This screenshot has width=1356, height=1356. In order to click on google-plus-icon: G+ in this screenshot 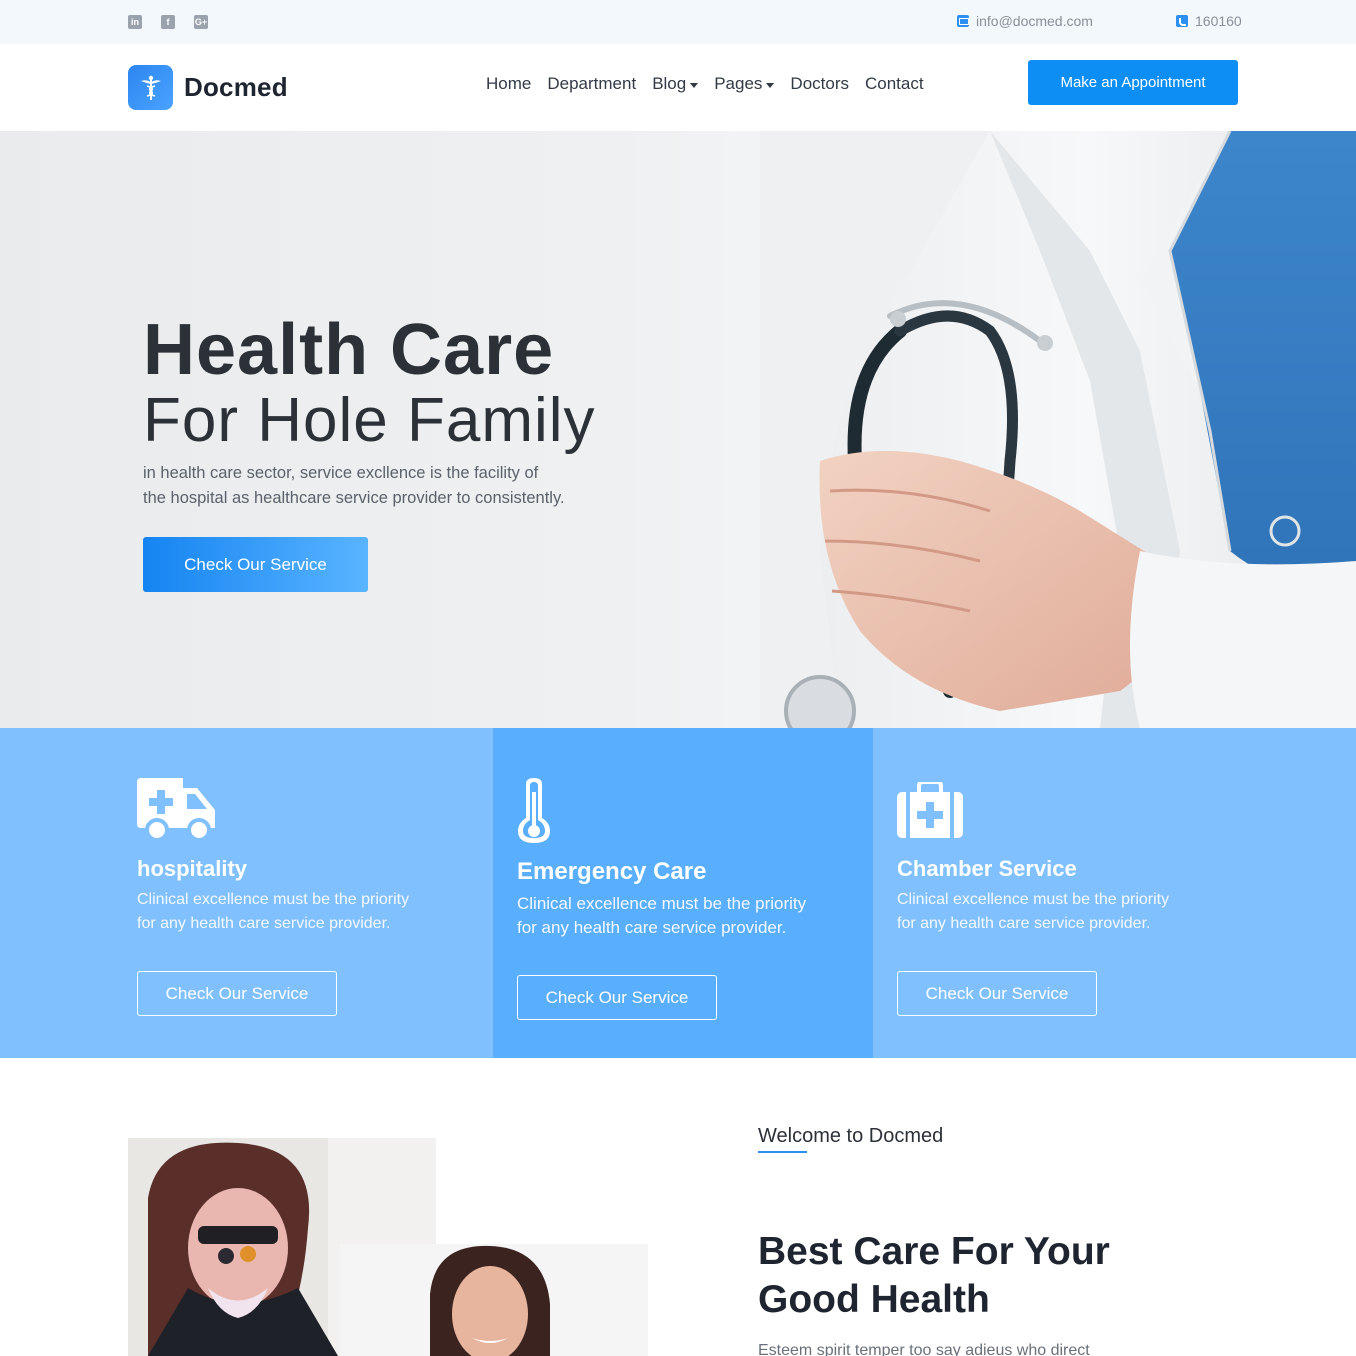, I will do `click(201, 22)`.